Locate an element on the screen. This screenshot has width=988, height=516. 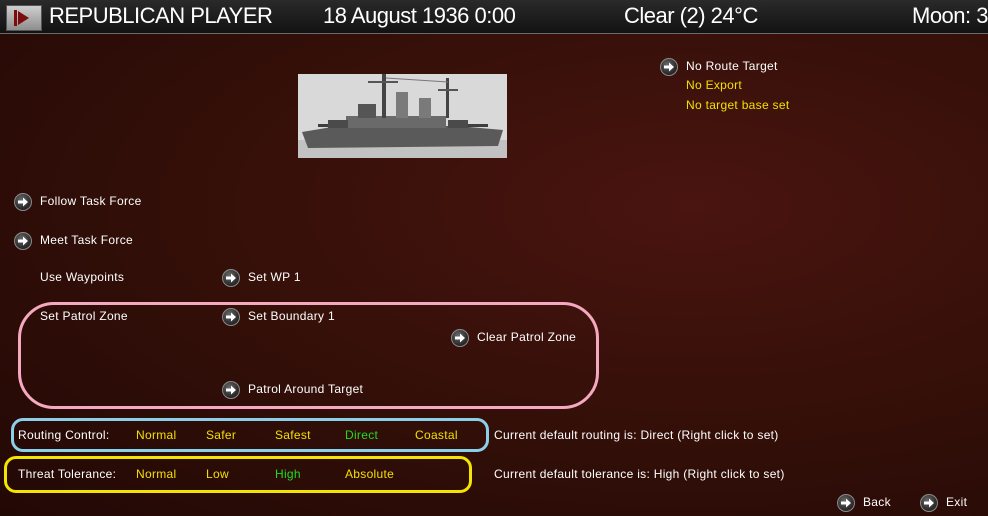
game-date: 18 August 1936 0:00 is located at coordinates (419, 15).